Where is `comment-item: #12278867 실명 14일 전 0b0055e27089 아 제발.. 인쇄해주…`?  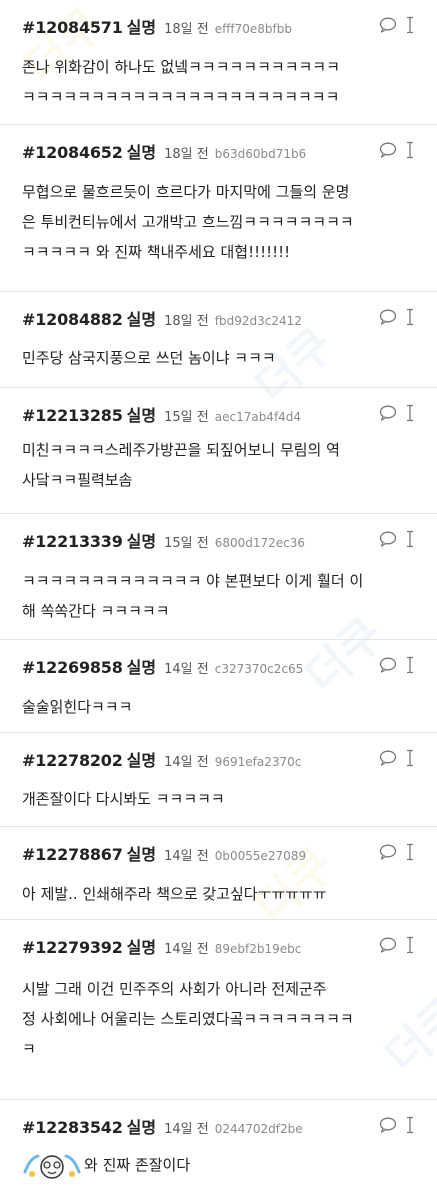
comment-item: #12278867 실명 14일 전 0b0055e27089 아 제발.. 인쇄해주… is located at coordinates (218, 873).